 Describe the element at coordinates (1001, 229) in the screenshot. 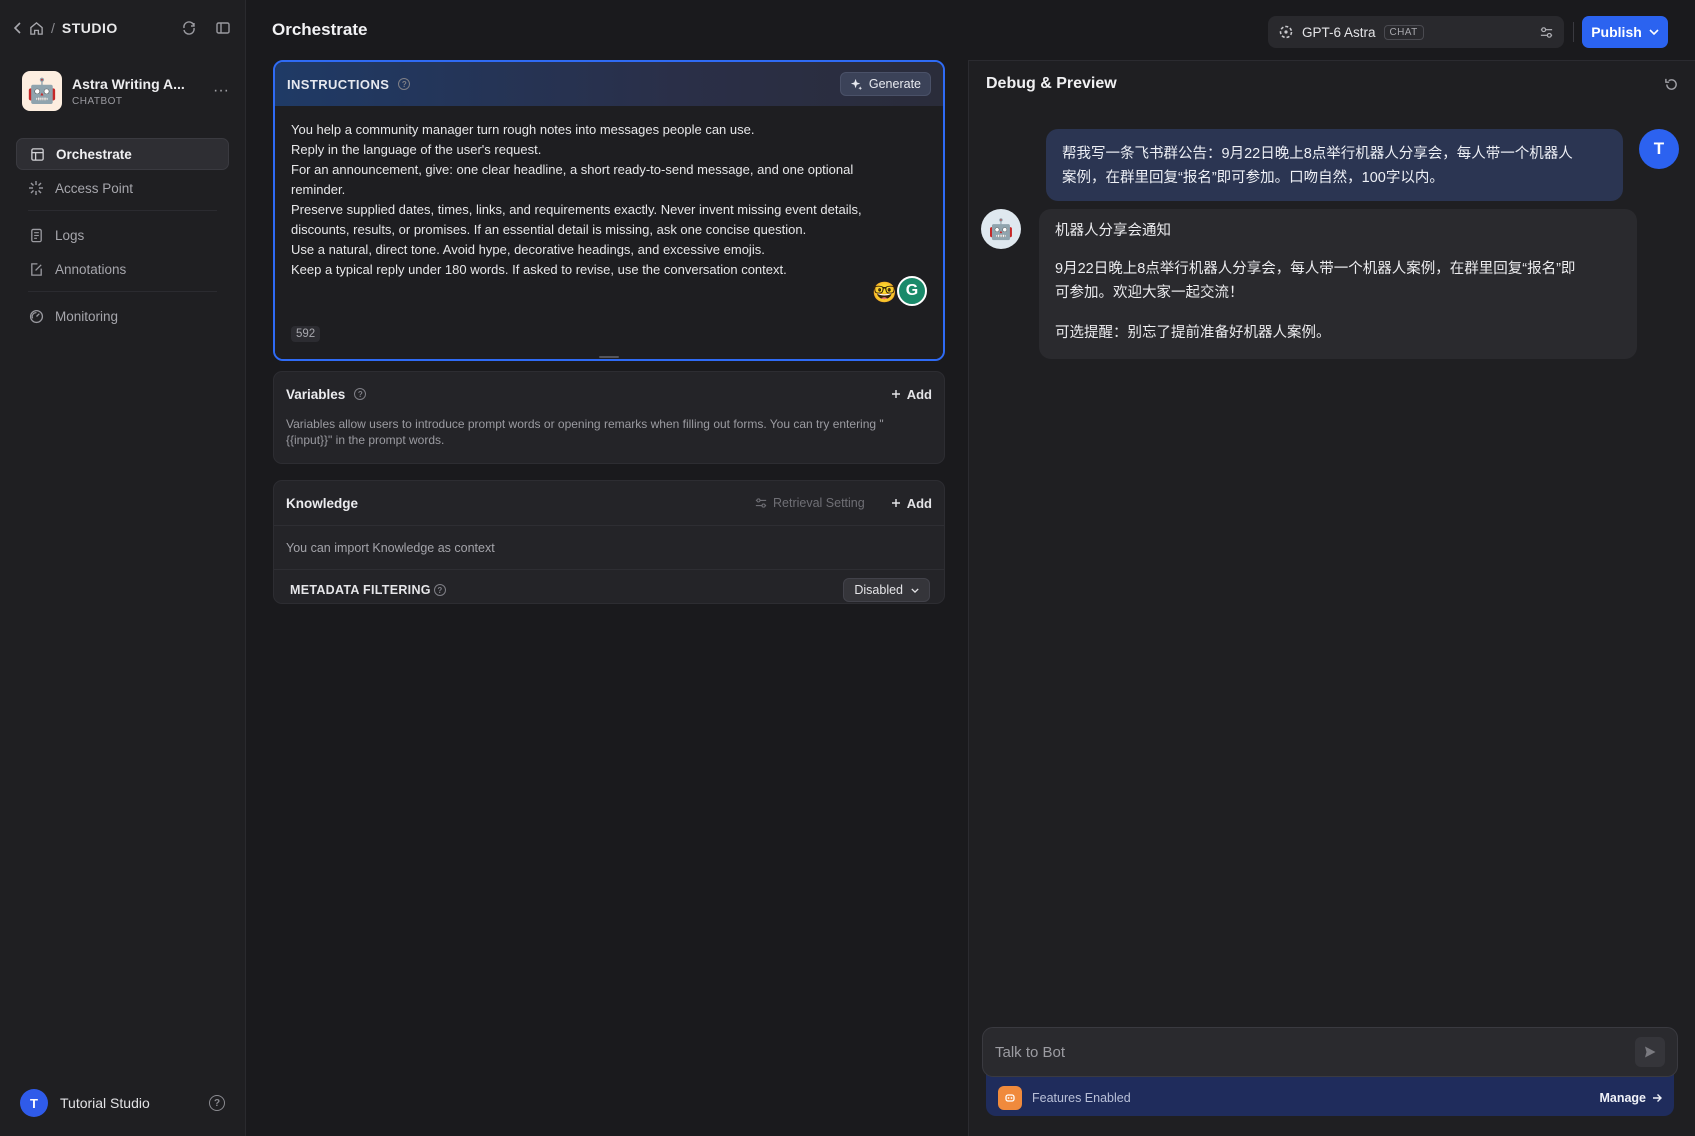

I see `bot-avatar: 🤖` at that location.